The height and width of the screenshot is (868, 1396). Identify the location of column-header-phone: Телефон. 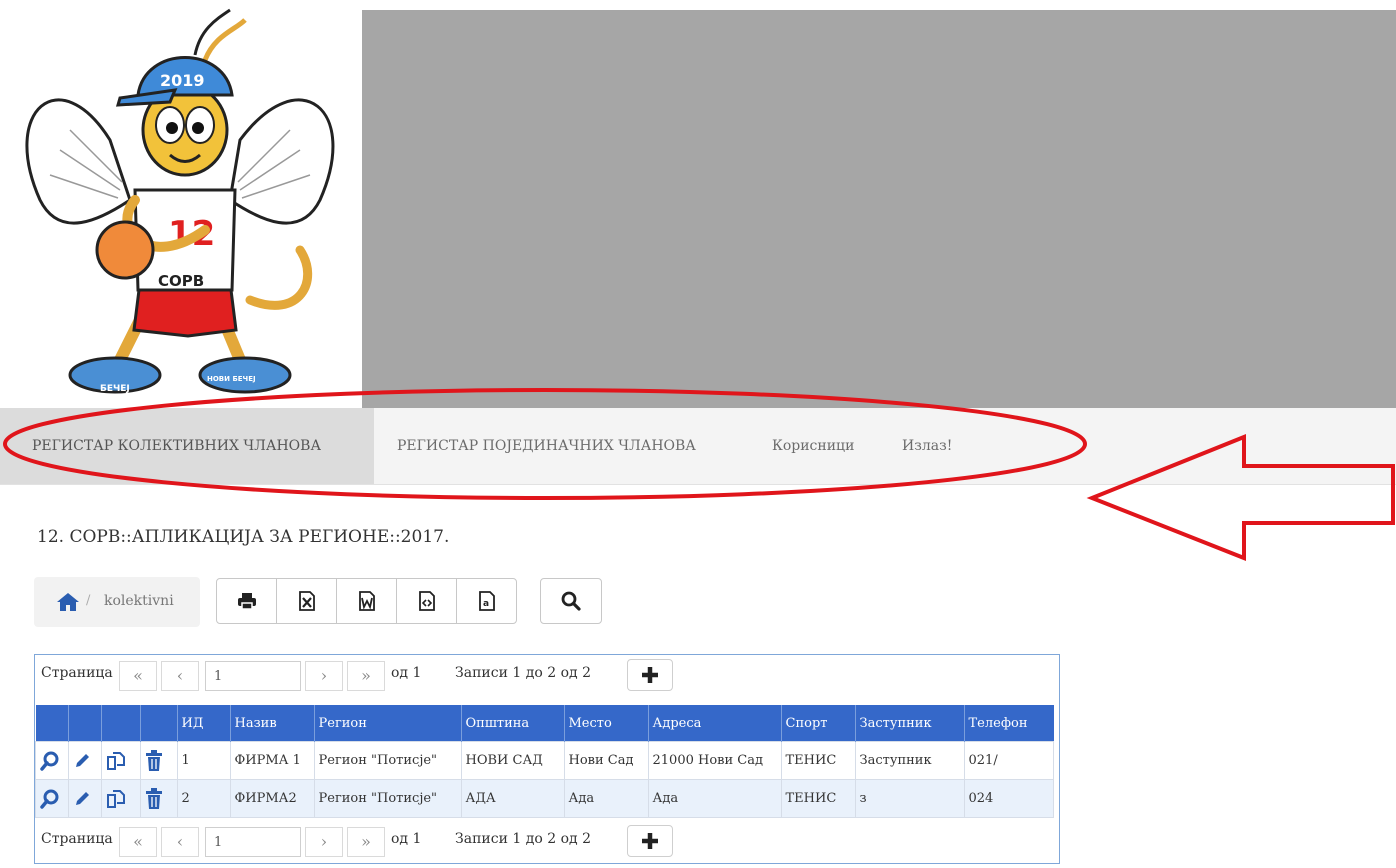
(1009, 723).